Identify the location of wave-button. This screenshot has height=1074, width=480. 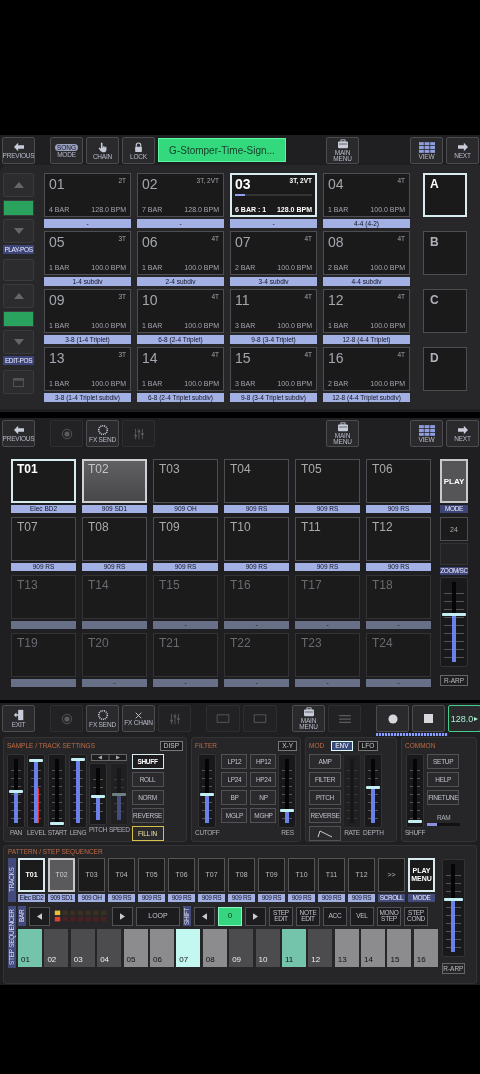
(325, 833).